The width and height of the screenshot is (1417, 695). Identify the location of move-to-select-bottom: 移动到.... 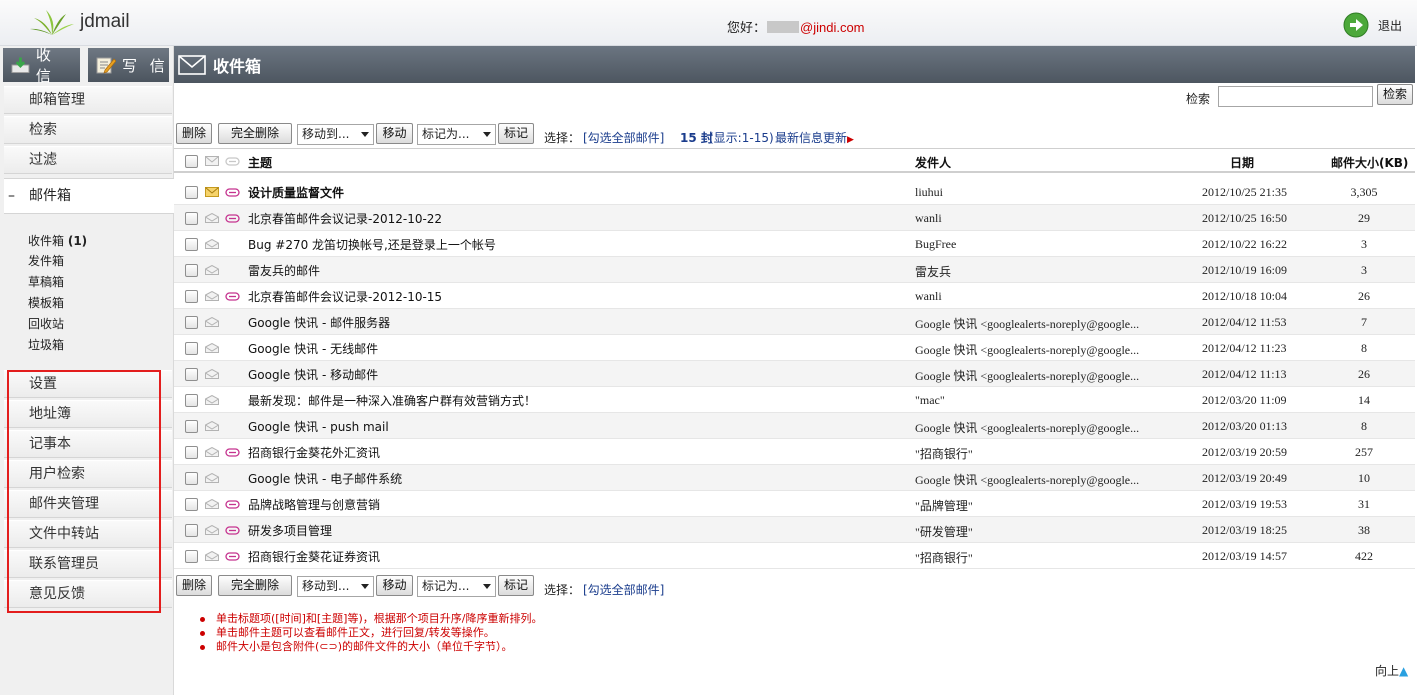
(335, 586).